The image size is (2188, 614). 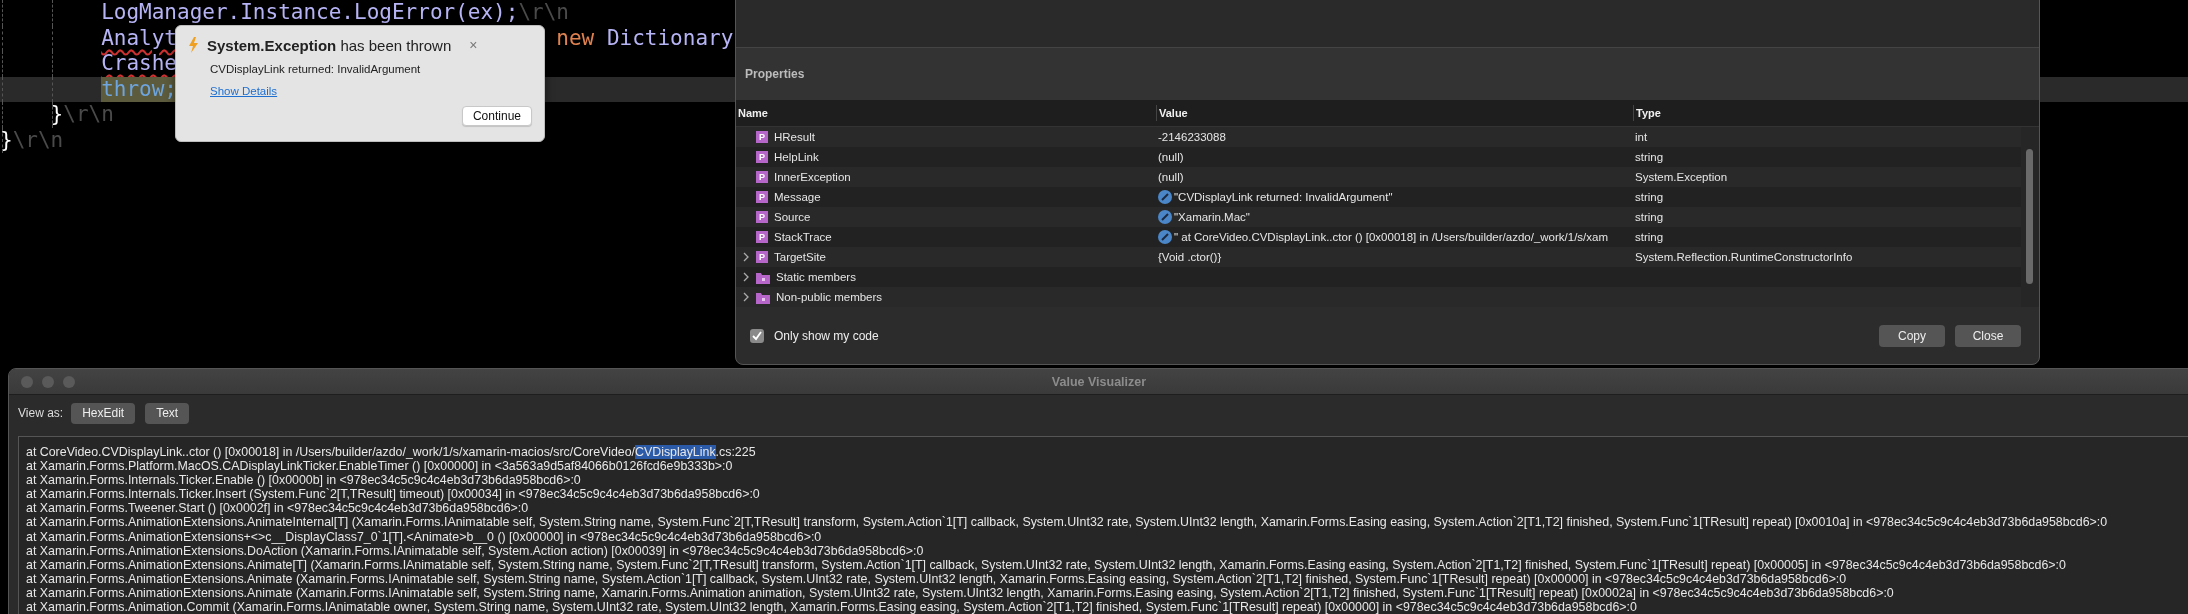 What do you see at coordinates (1190, 257) in the screenshot?
I see `property-value: {Void .ctor()}` at bounding box center [1190, 257].